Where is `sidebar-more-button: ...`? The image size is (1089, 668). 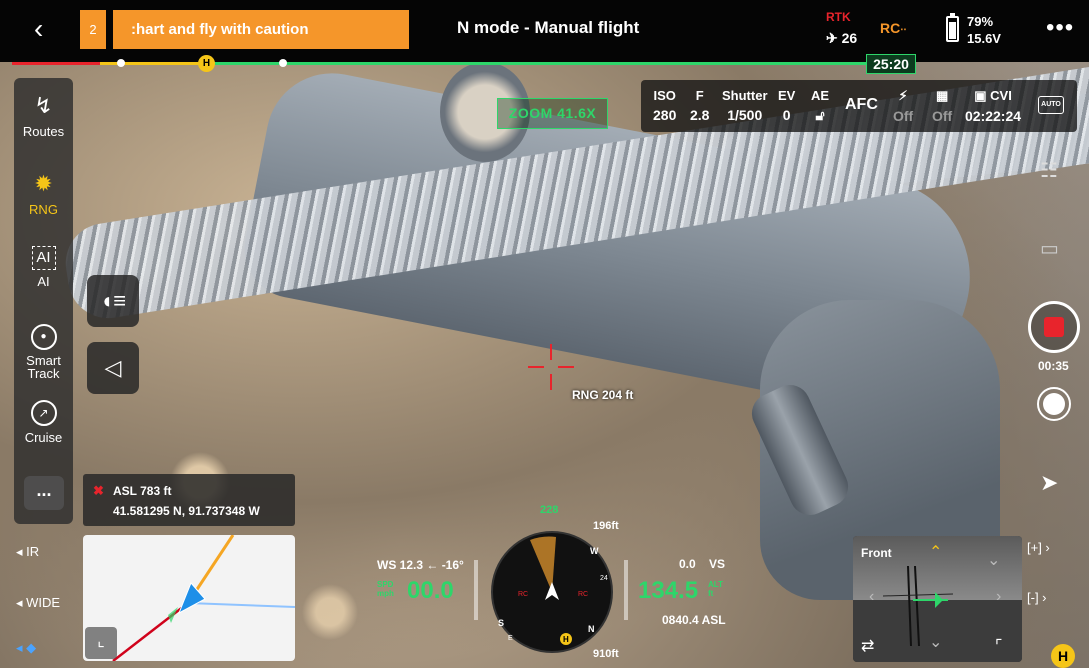
sidebar-more-button: ... is located at coordinates (44, 493).